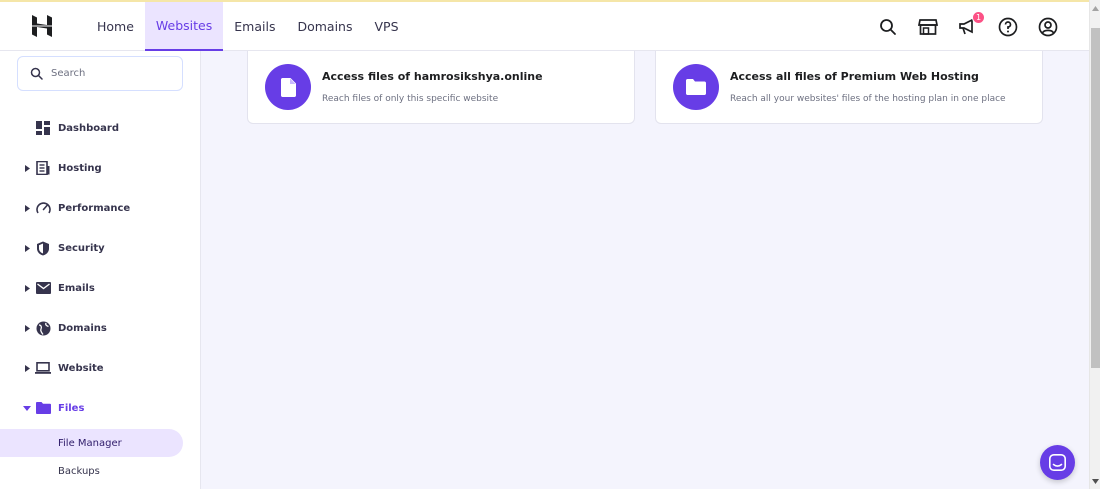  Describe the element at coordinates (254, 26) in the screenshot. I see `nav-emails: Emails` at that location.